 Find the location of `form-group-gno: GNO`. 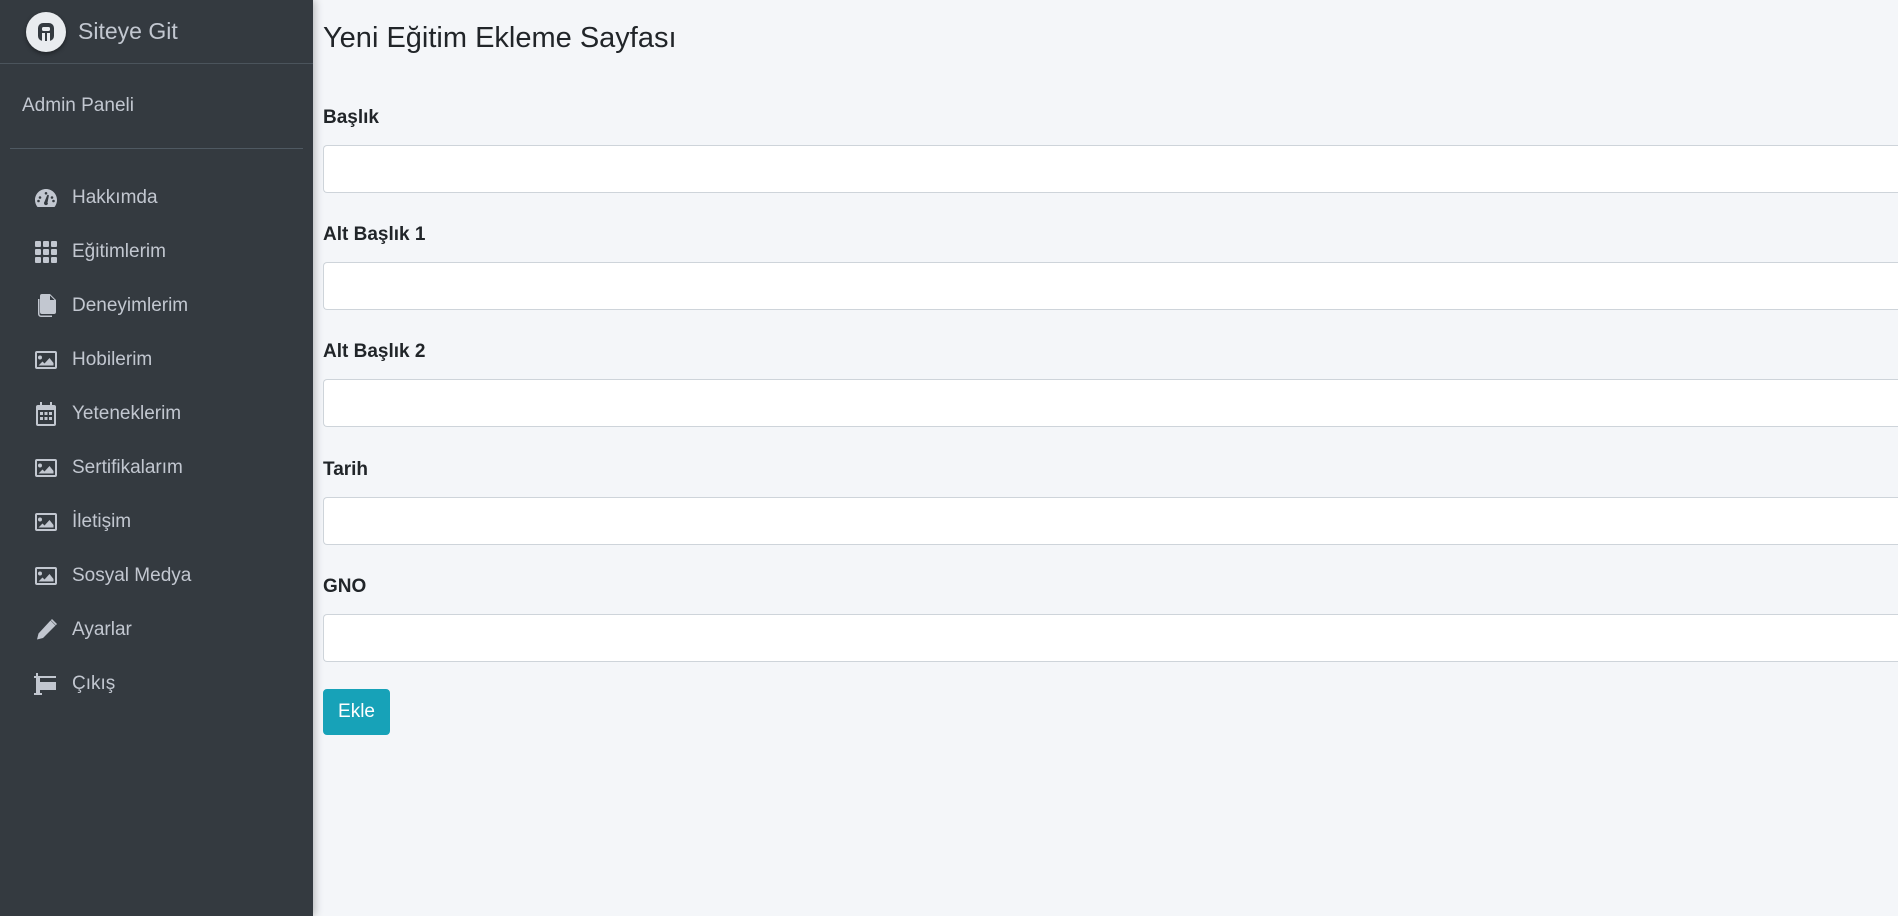

form-group-gno: GNO is located at coordinates (1110, 617).